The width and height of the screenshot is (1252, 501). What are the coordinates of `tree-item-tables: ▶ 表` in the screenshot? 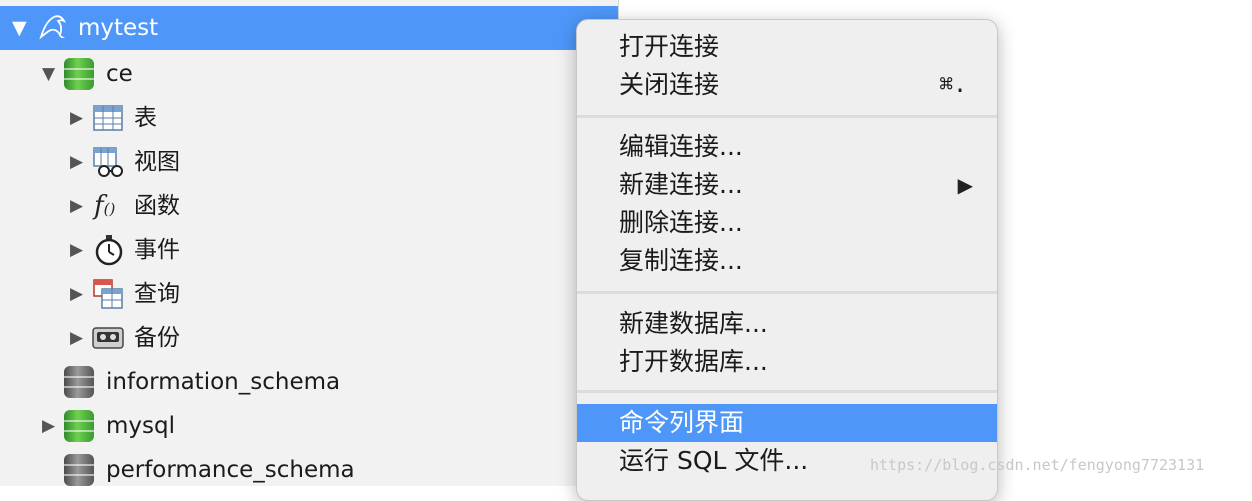 It's located at (309, 118).